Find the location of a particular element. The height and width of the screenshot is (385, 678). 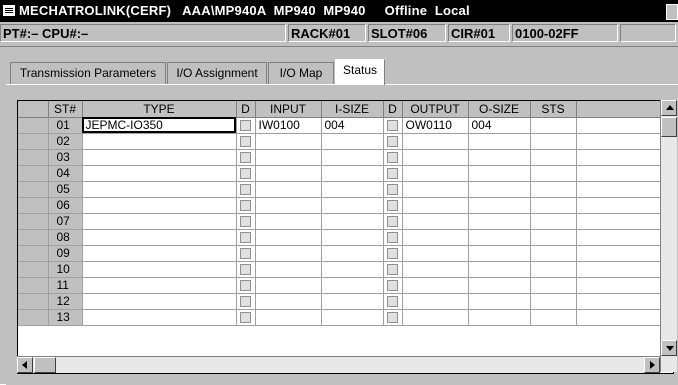

window-control-button is located at coordinates (672, 12).